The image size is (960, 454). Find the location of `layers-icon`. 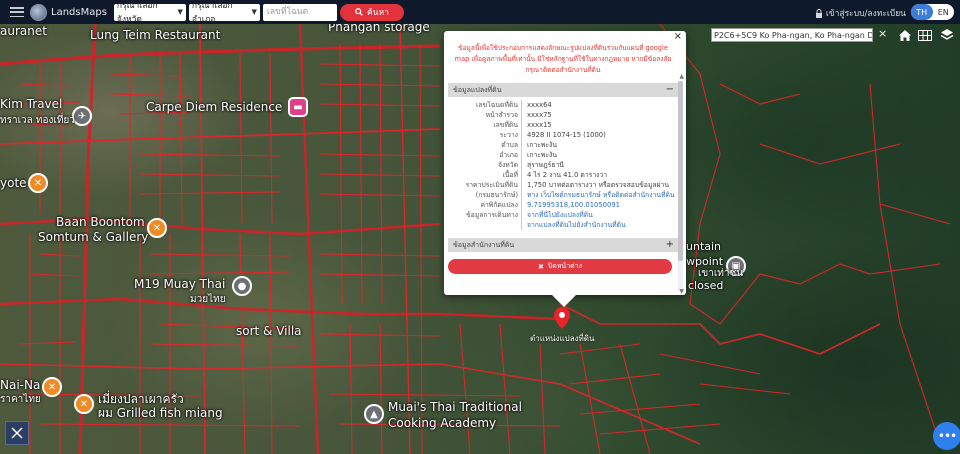

layers-icon is located at coordinates (947, 34).